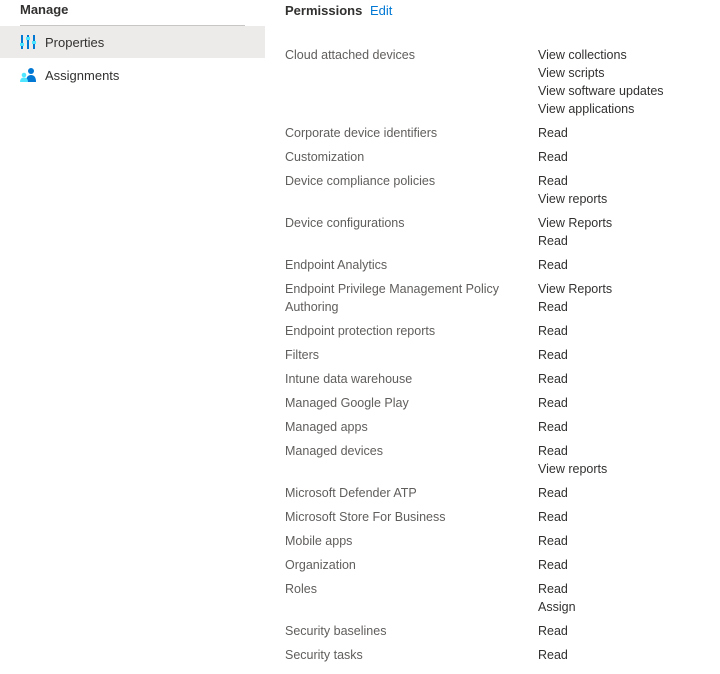  Describe the element at coordinates (334, 451) in the screenshot. I see `permission-name: Managed devices` at that location.